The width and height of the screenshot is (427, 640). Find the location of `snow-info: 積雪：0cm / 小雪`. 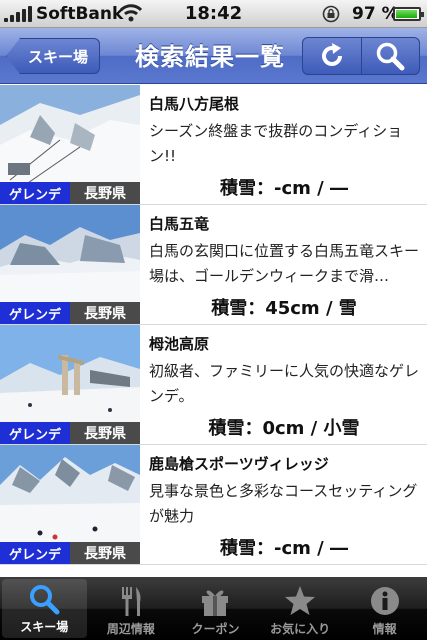

snow-info: 積雪：0cm / 小雪 is located at coordinates (284, 428).